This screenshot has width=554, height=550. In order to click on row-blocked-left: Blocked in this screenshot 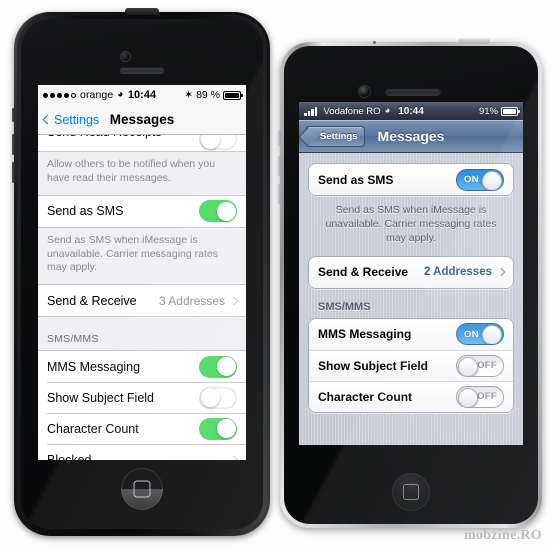, I will do `click(142, 452)`.